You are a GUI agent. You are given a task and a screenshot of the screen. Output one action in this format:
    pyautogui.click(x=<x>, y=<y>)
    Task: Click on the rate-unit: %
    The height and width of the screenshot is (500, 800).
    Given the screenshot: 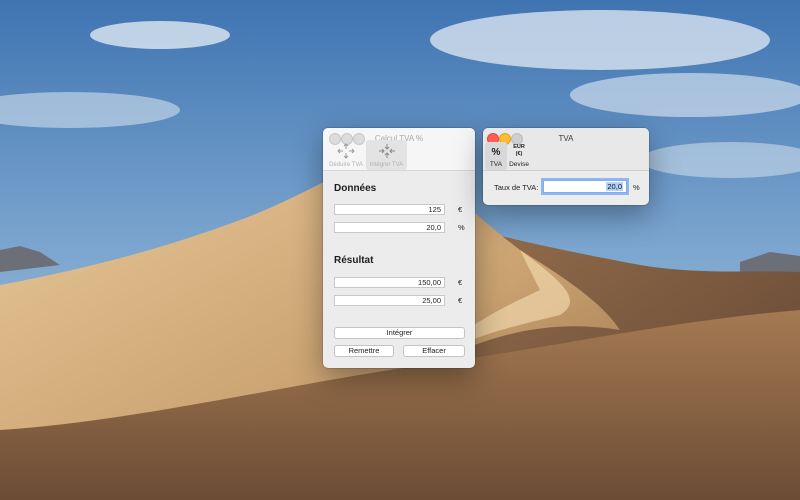 What is the action you would take?
    pyautogui.click(x=461, y=227)
    